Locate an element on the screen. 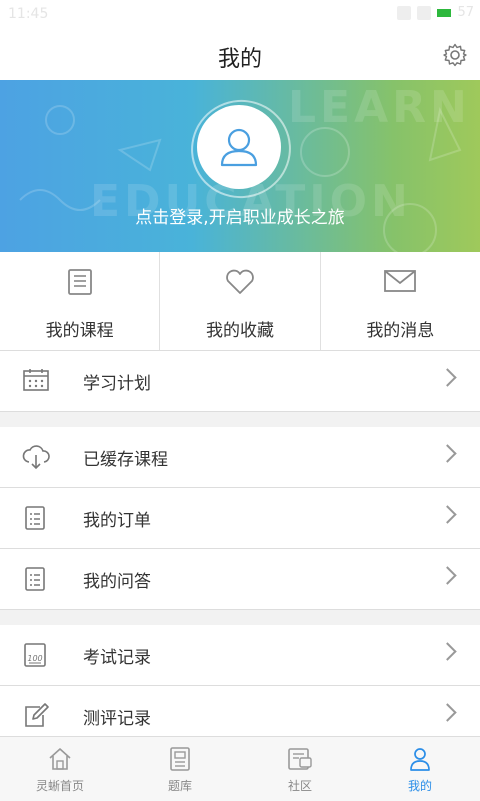 The width and height of the screenshot is (480, 801). home-icon is located at coordinates (60, 759).